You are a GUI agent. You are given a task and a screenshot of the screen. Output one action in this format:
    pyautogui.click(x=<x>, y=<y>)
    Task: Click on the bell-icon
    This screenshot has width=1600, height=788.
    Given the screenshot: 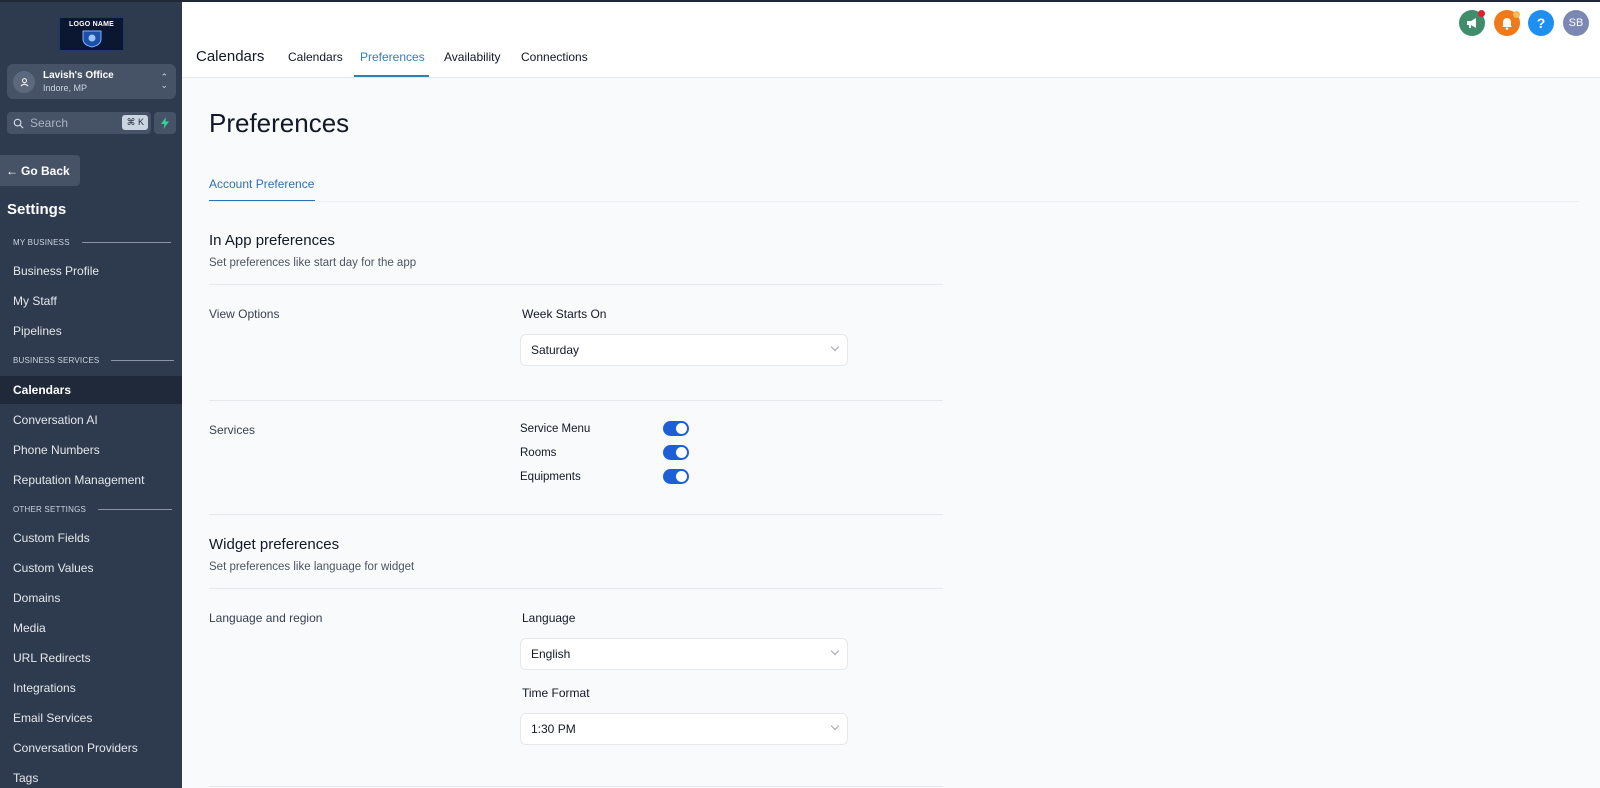 What is the action you would take?
    pyautogui.click(x=1507, y=23)
    